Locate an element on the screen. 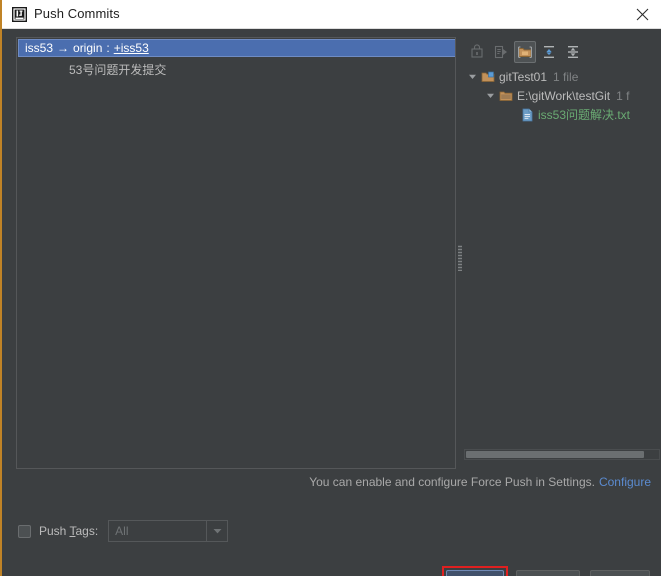  horizontal-scrollbar is located at coordinates (562, 454).